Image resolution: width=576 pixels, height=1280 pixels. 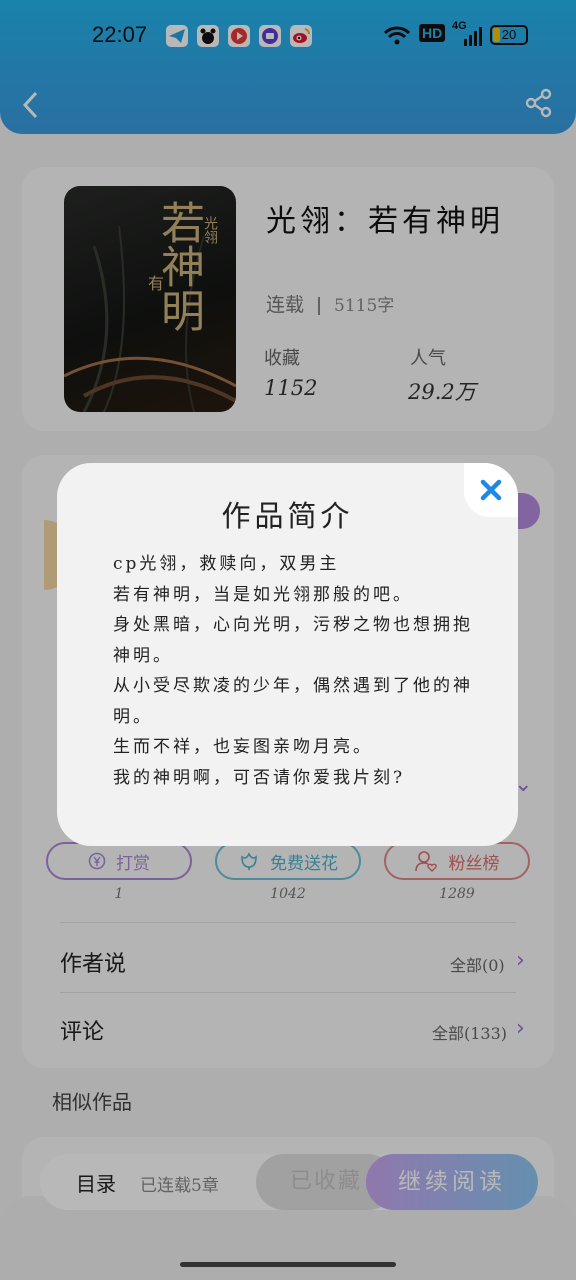 I want to click on close-icon, so click(x=491, y=490).